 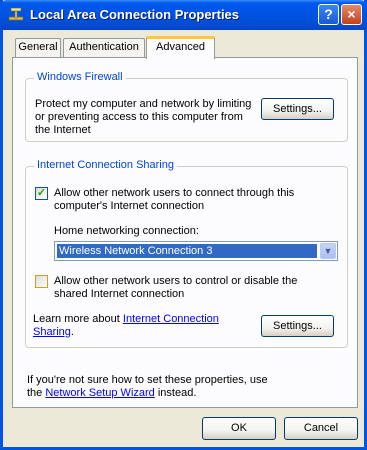 What do you see at coordinates (41, 281) in the screenshot?
I see `allow-control-checkbox` at bounding box center [41, 281].